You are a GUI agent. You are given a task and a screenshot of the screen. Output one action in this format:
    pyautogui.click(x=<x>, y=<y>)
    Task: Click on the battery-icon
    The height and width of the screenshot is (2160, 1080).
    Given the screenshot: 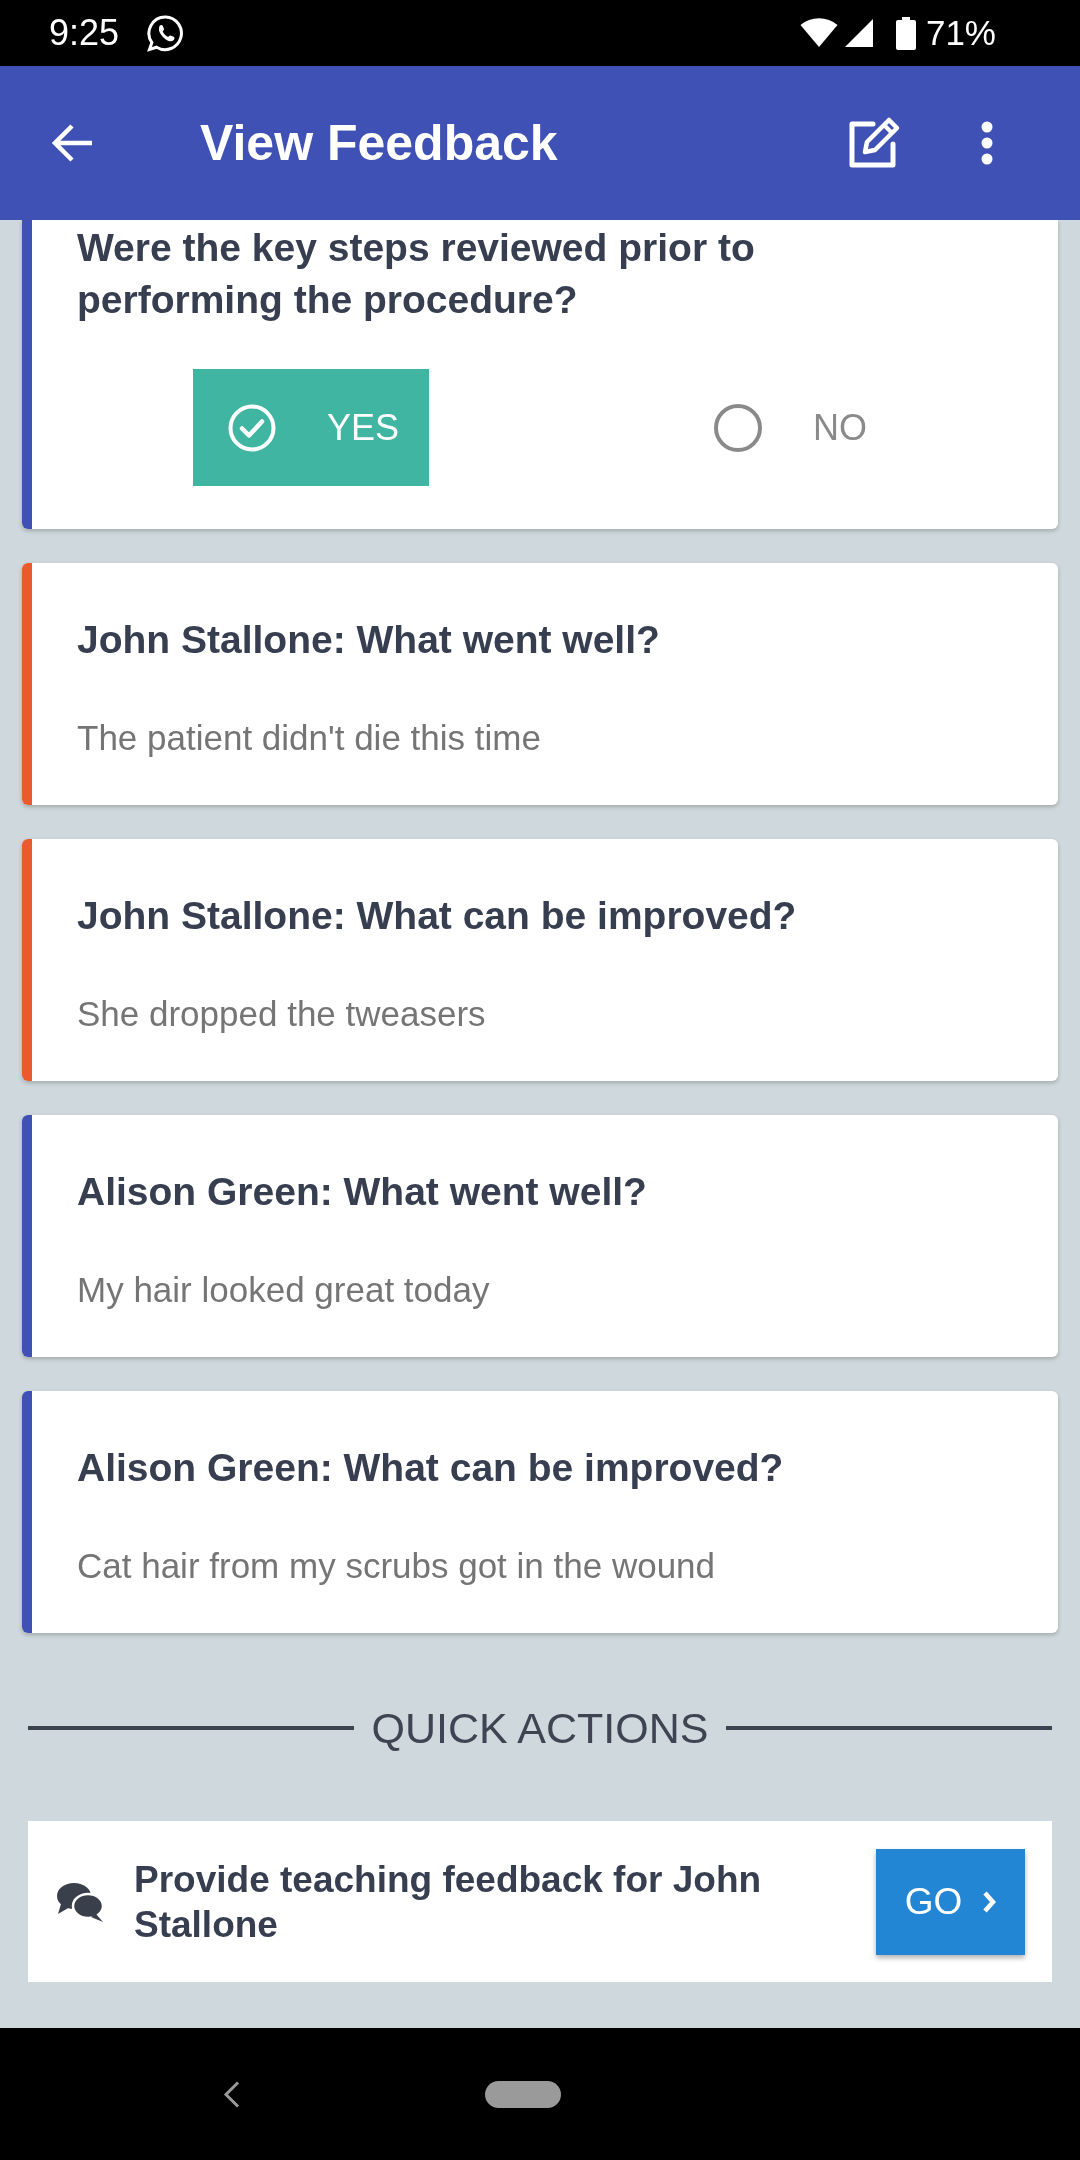 What is the action you would take?
    pyautogui.click(x=905, y=33)
    